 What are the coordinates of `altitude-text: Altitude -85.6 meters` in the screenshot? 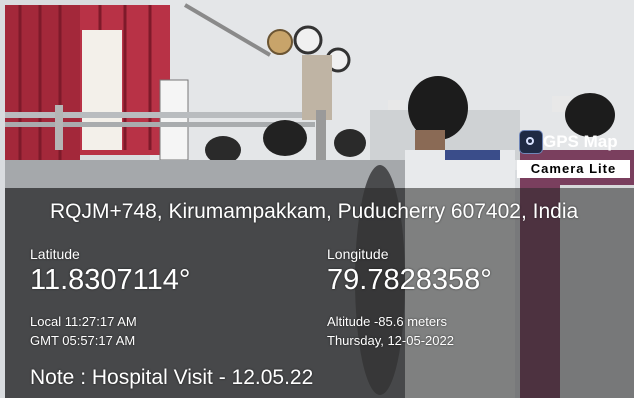 It's located at (387, 321).